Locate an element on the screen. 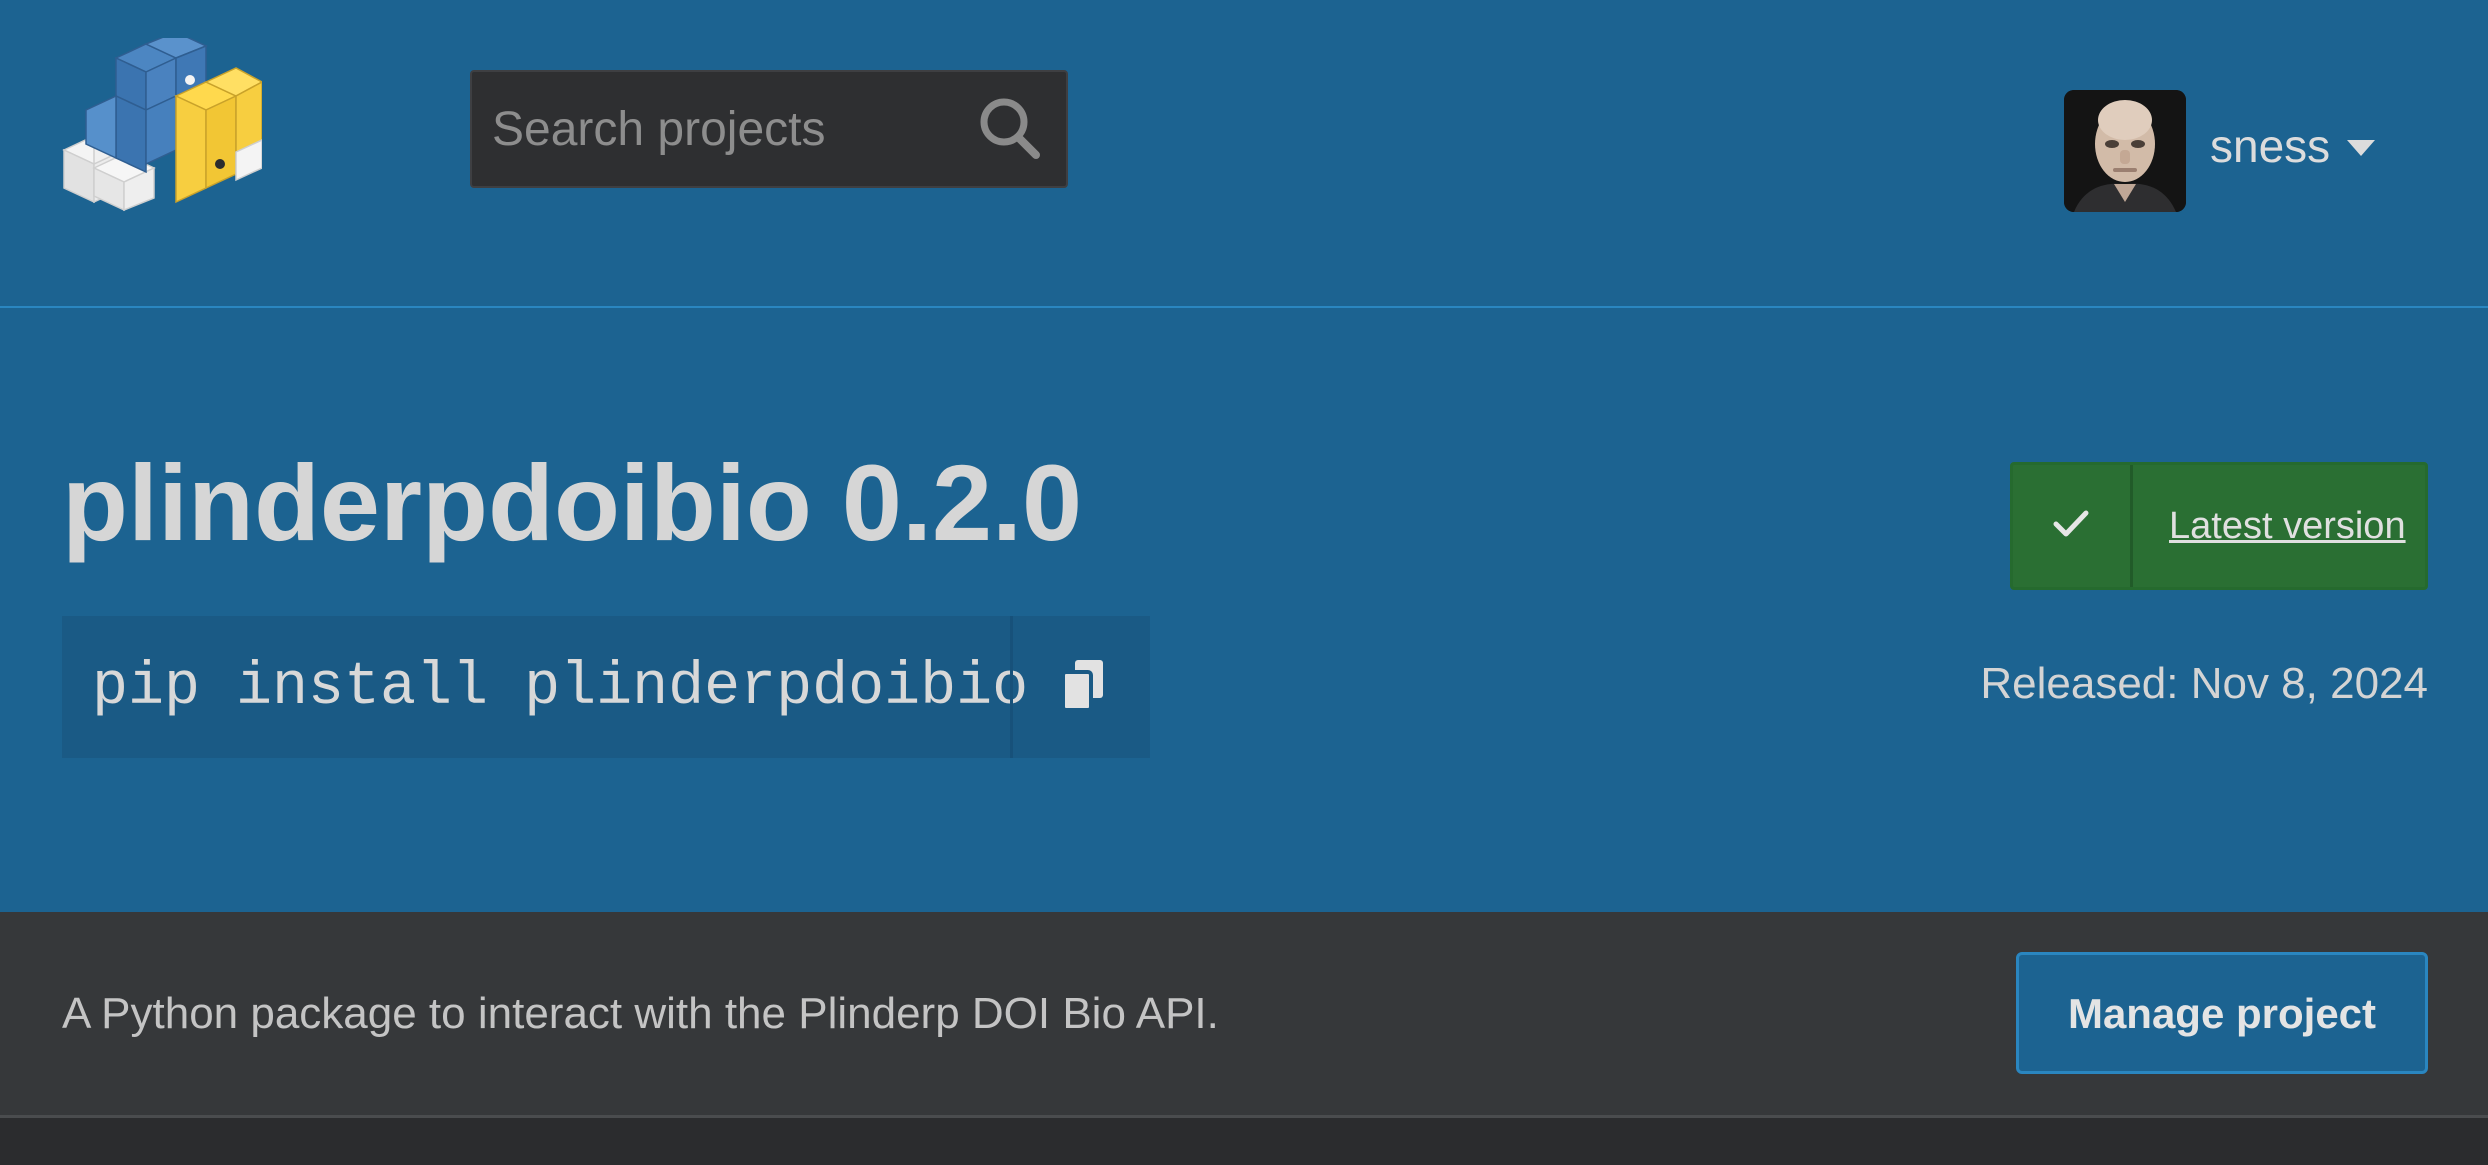  latest-version-badge: Latest version is located at coordinates (2219, 526).